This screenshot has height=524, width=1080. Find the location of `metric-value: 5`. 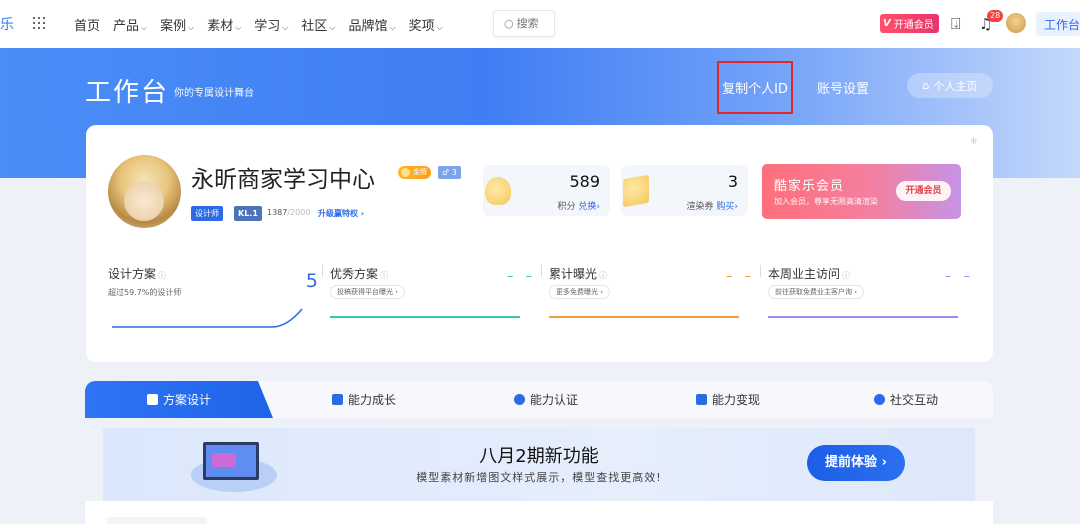

metric-value: 5 is located at coordinates (311, 281).